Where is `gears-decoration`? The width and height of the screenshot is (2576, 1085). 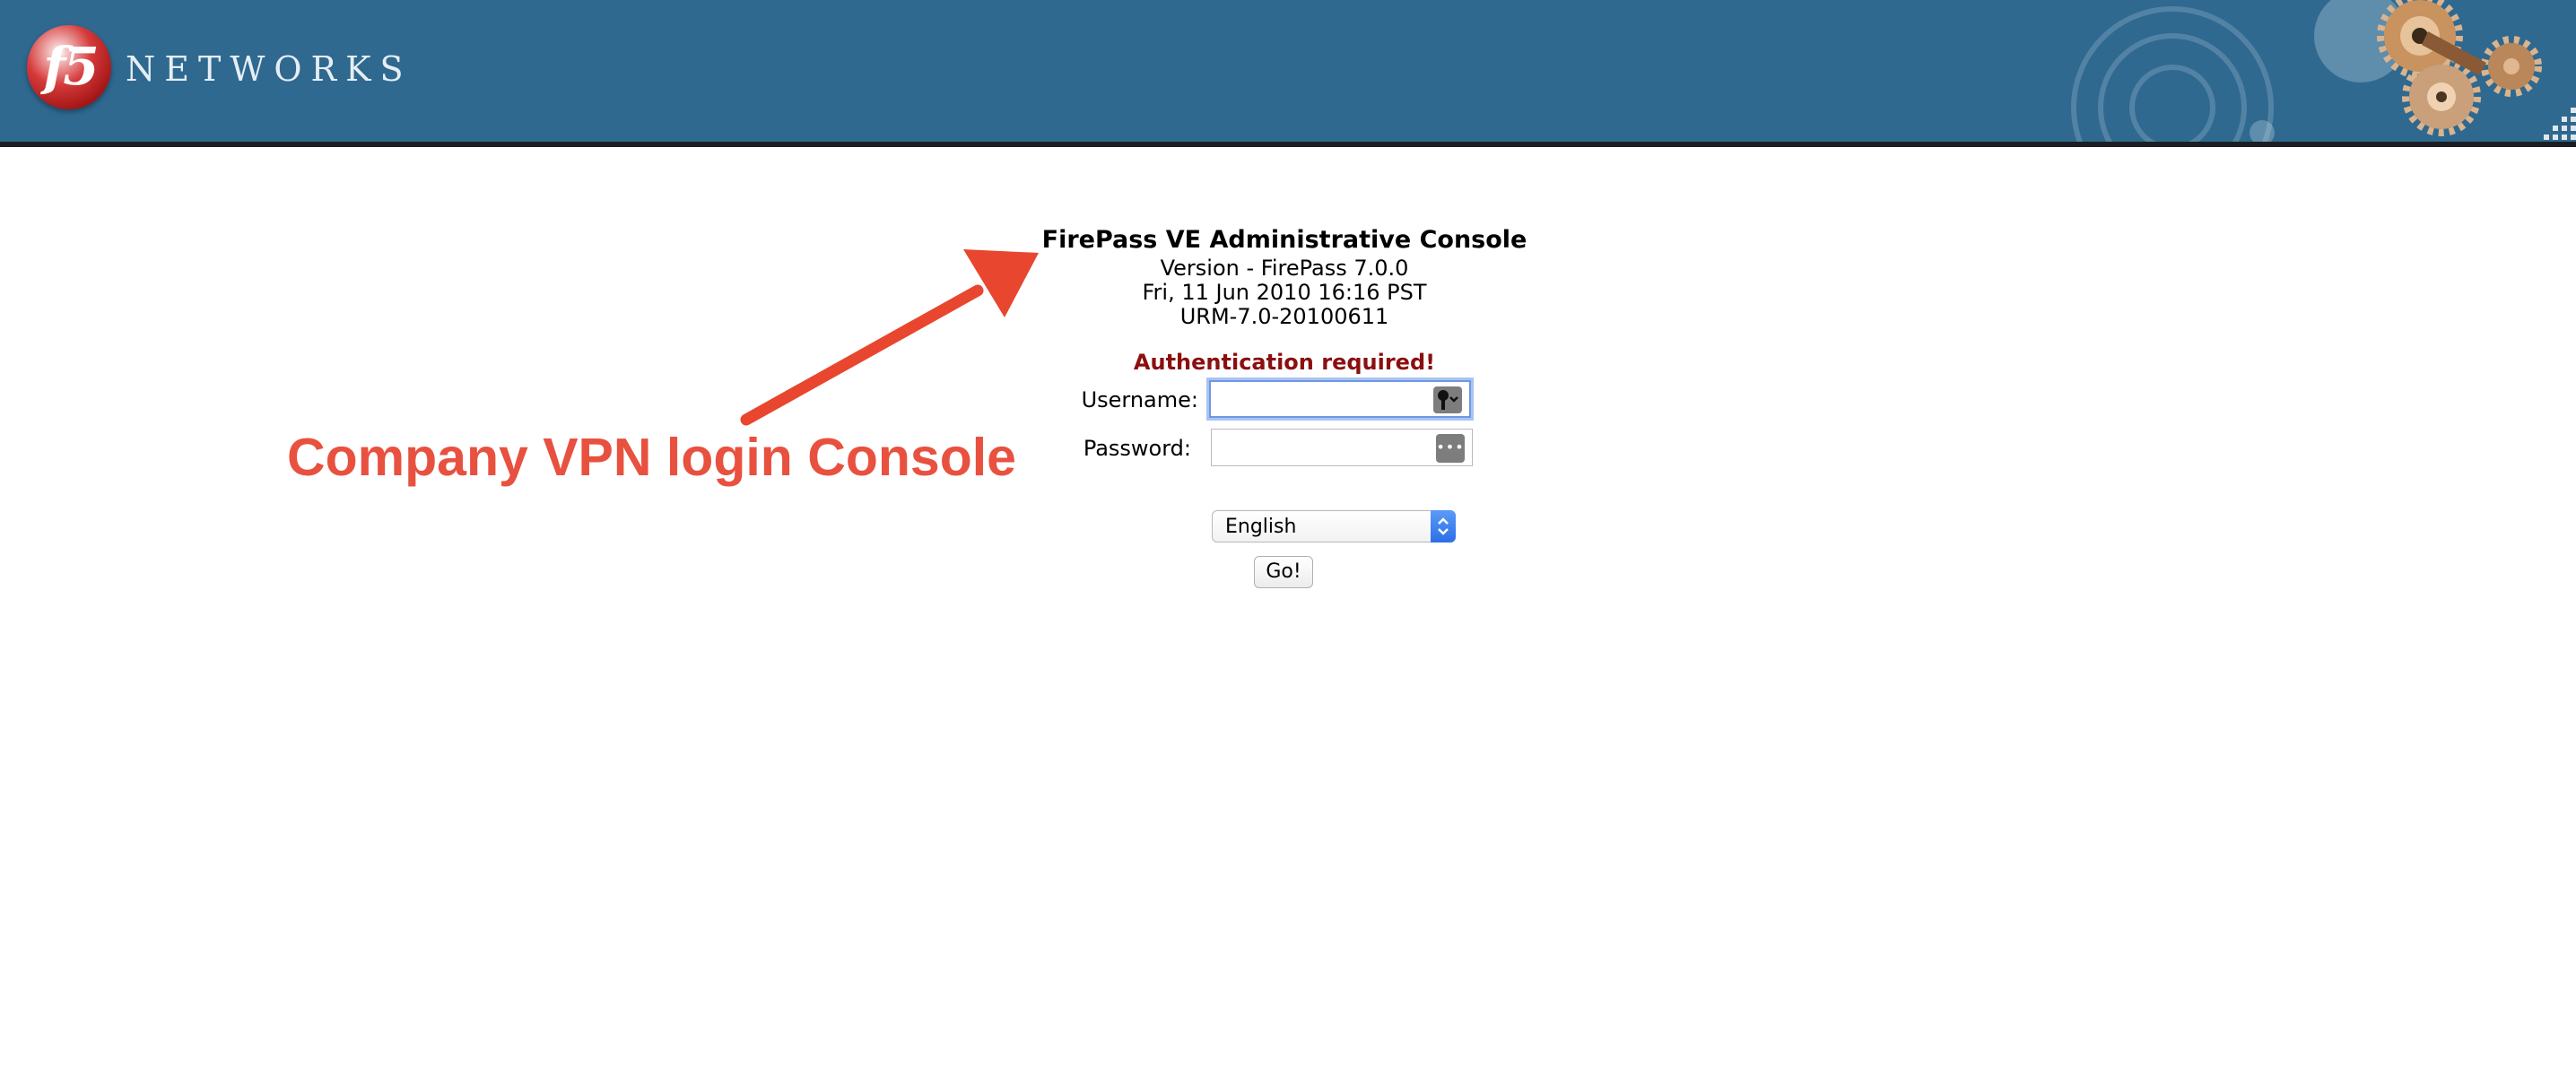 gears-decoration is located at coordinates (2323, 71).